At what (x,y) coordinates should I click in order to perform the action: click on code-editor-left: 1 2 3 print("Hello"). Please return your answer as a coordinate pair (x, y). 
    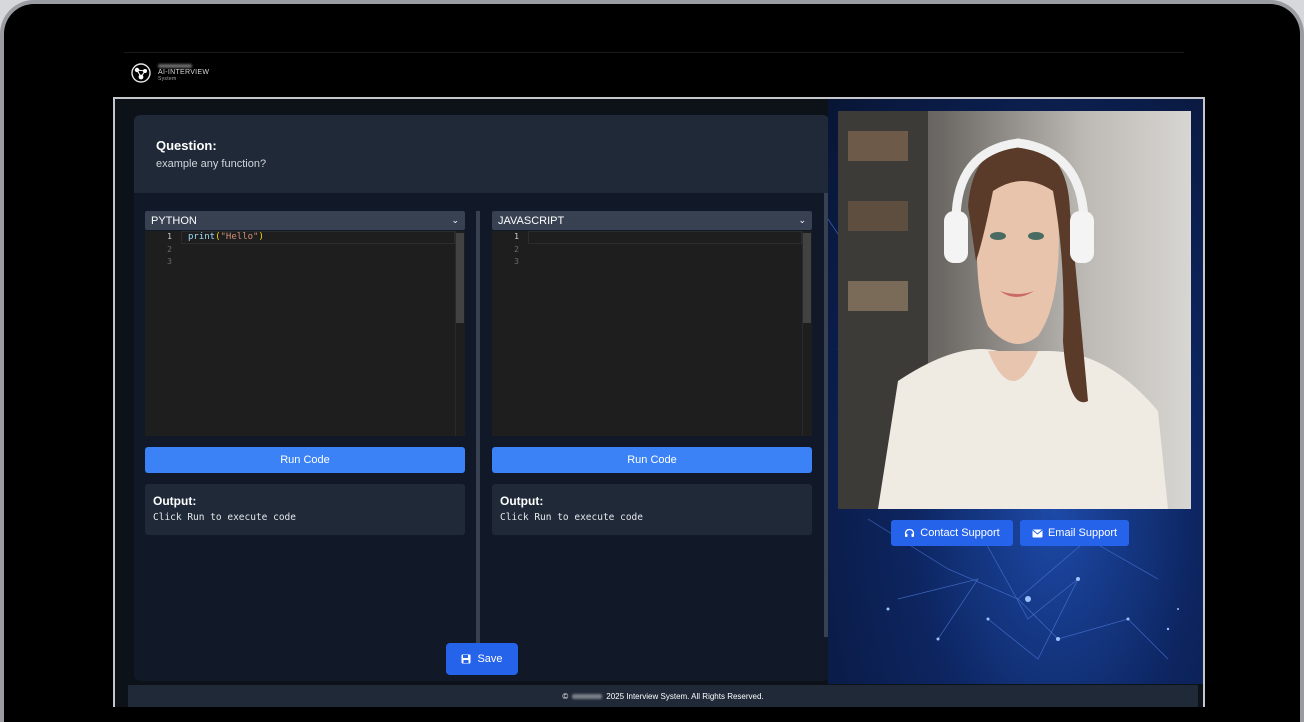
    Looking at the image, I should click on (305, 333).